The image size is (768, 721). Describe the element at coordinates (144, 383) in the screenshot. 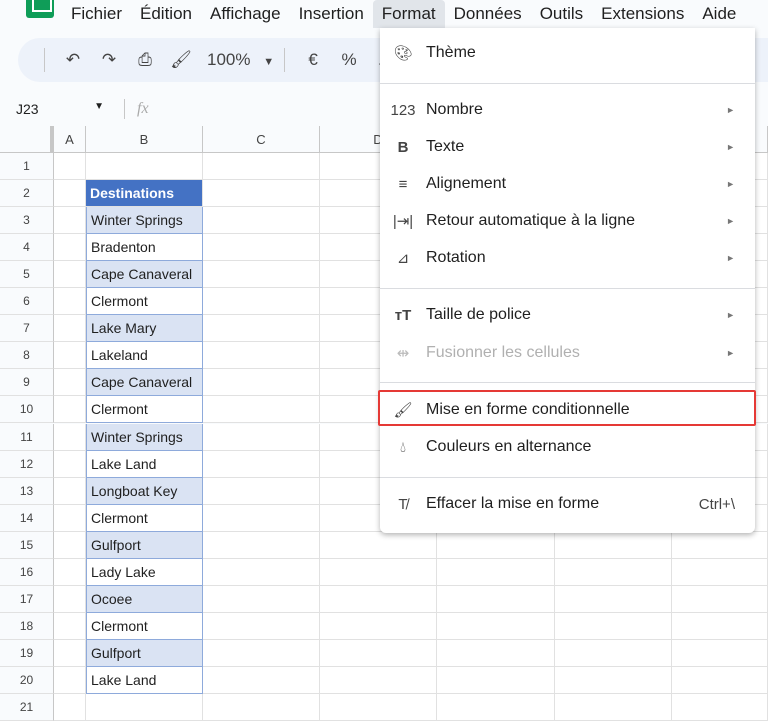

I see `cell: Cape Canaveral` at that location.